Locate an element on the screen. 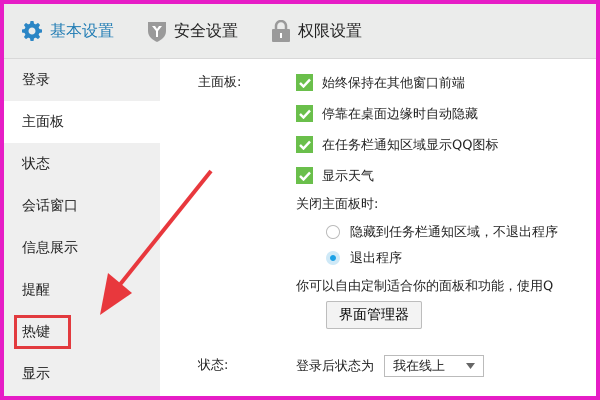 This screenshot has height=400, width=600. settings-tab: 安全设置 is located at coordinates (193, 31).